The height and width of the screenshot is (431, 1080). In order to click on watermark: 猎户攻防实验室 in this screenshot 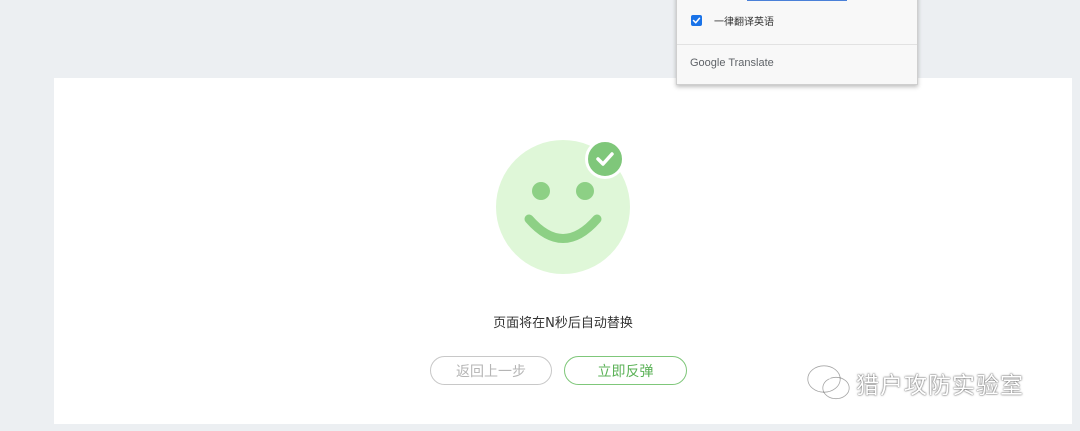, I will do `click(915, 383)`.